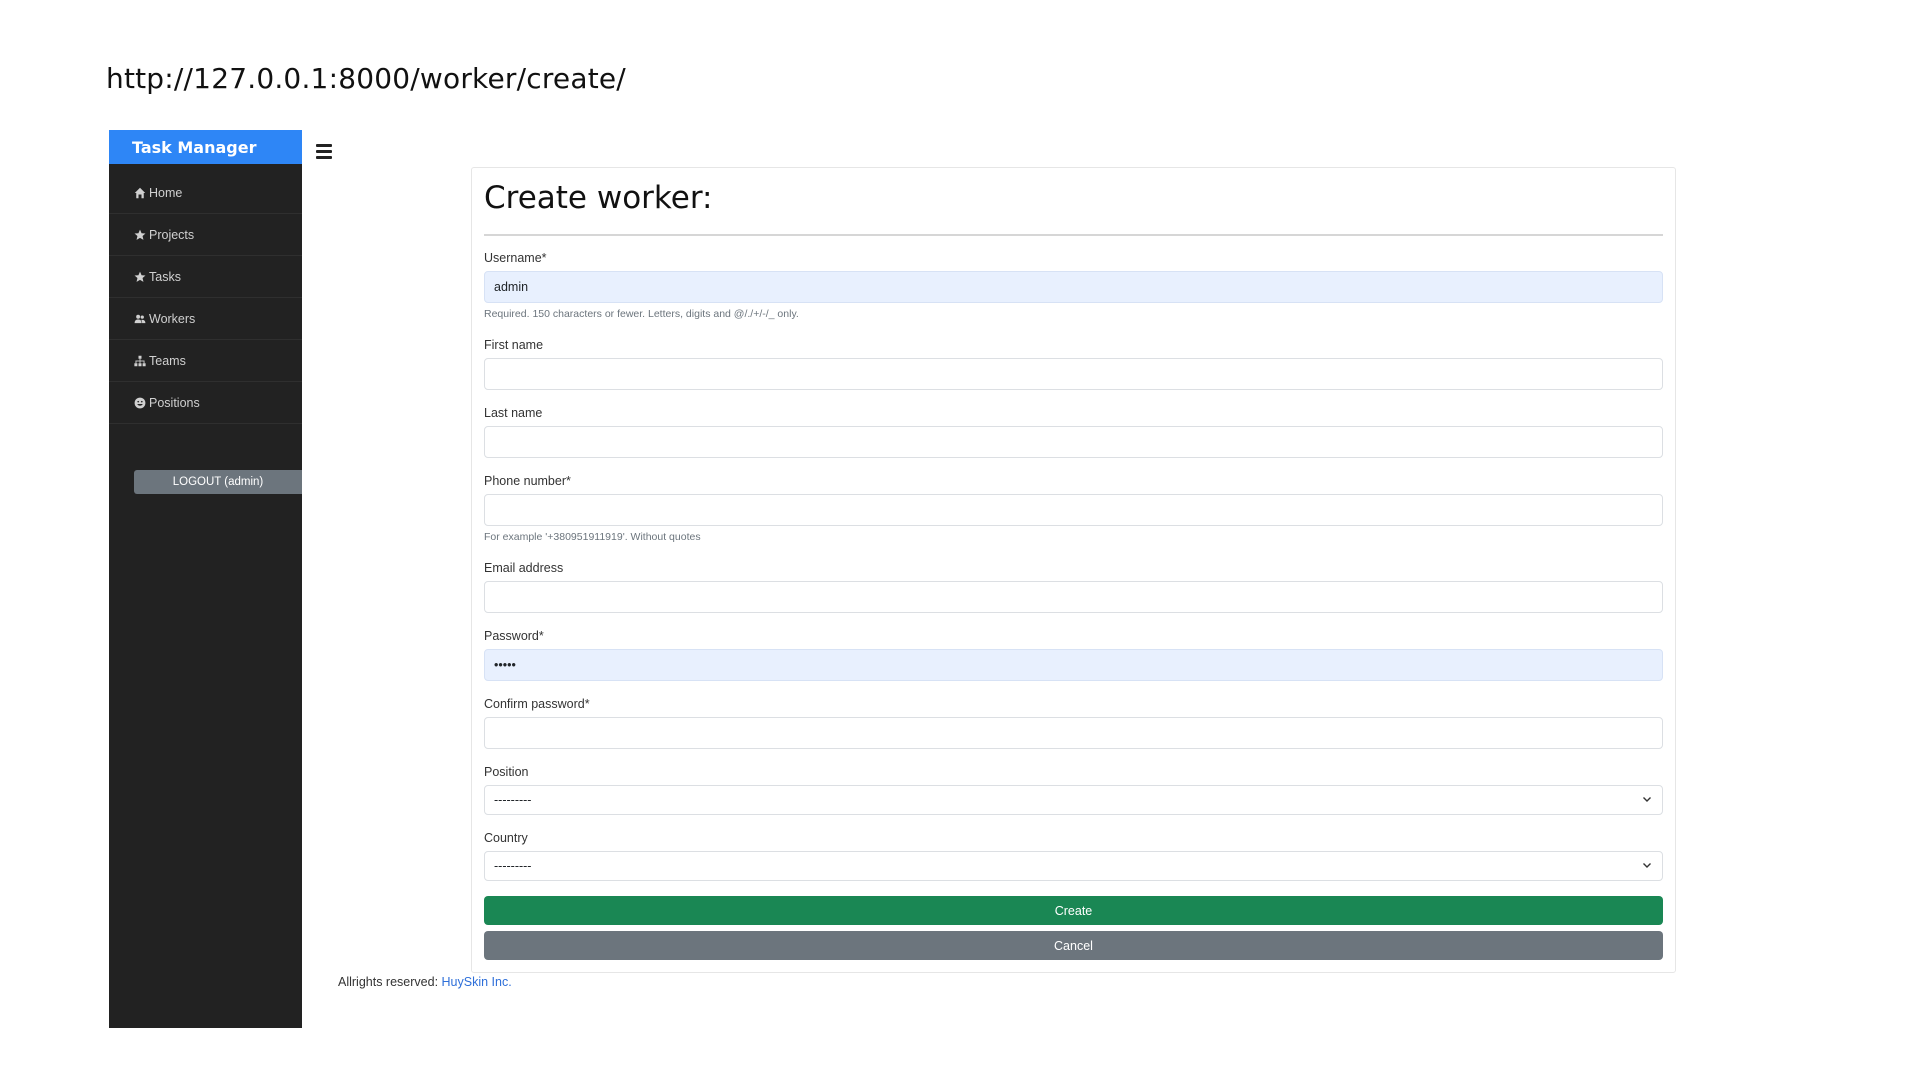  What do you see at coordinates (1073, 945) in the screenshot?
I see `cancel-button: Cancel` at bounding box center [1073, 945].